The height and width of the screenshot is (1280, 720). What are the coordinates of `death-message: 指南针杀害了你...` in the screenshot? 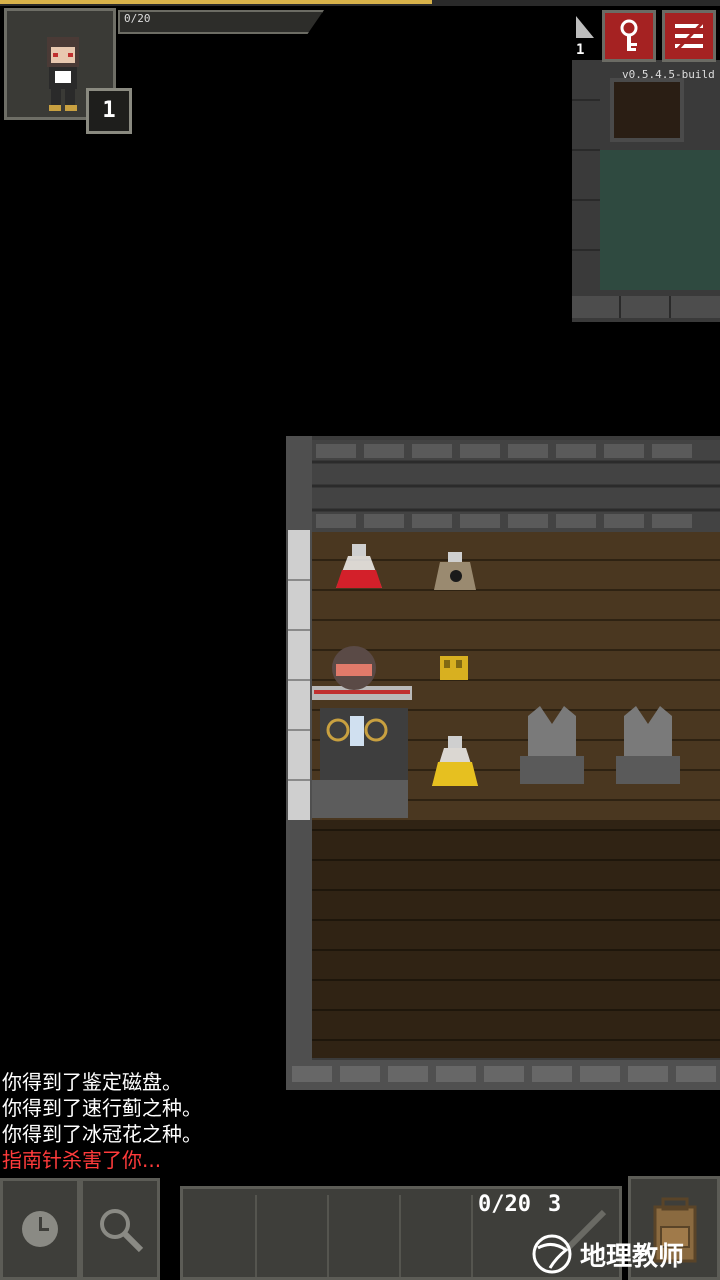 It's located at (82, 1160).